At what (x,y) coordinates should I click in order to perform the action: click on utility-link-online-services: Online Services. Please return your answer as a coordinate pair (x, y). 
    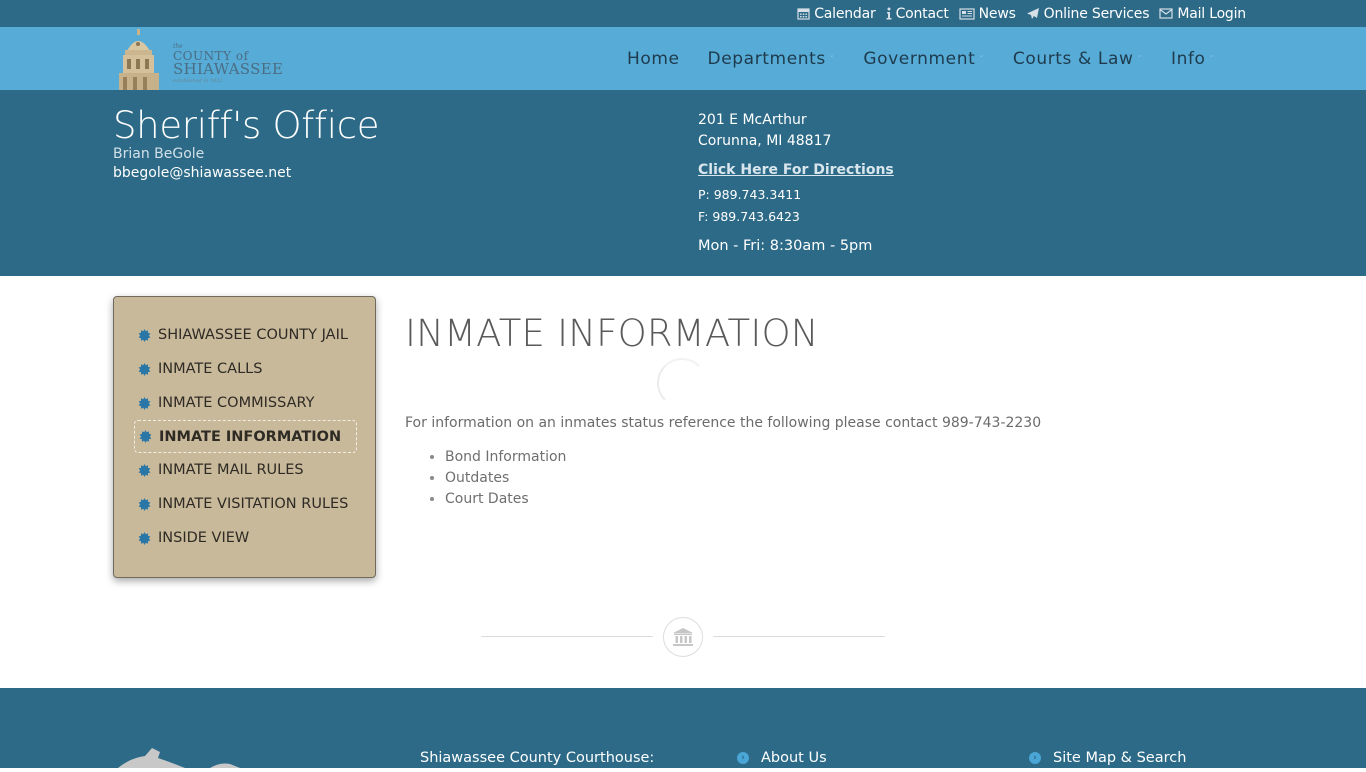
    Looking at the image, I should click on (1088, 14).